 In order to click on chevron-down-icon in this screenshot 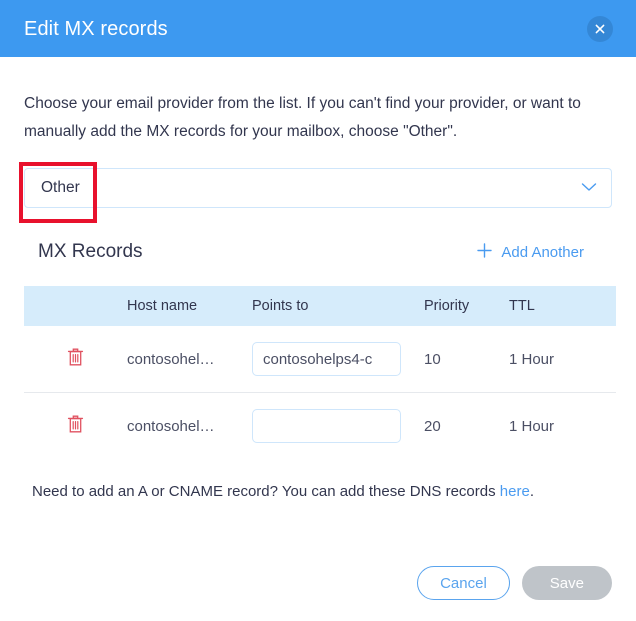, I will do `click(589, 188)`.